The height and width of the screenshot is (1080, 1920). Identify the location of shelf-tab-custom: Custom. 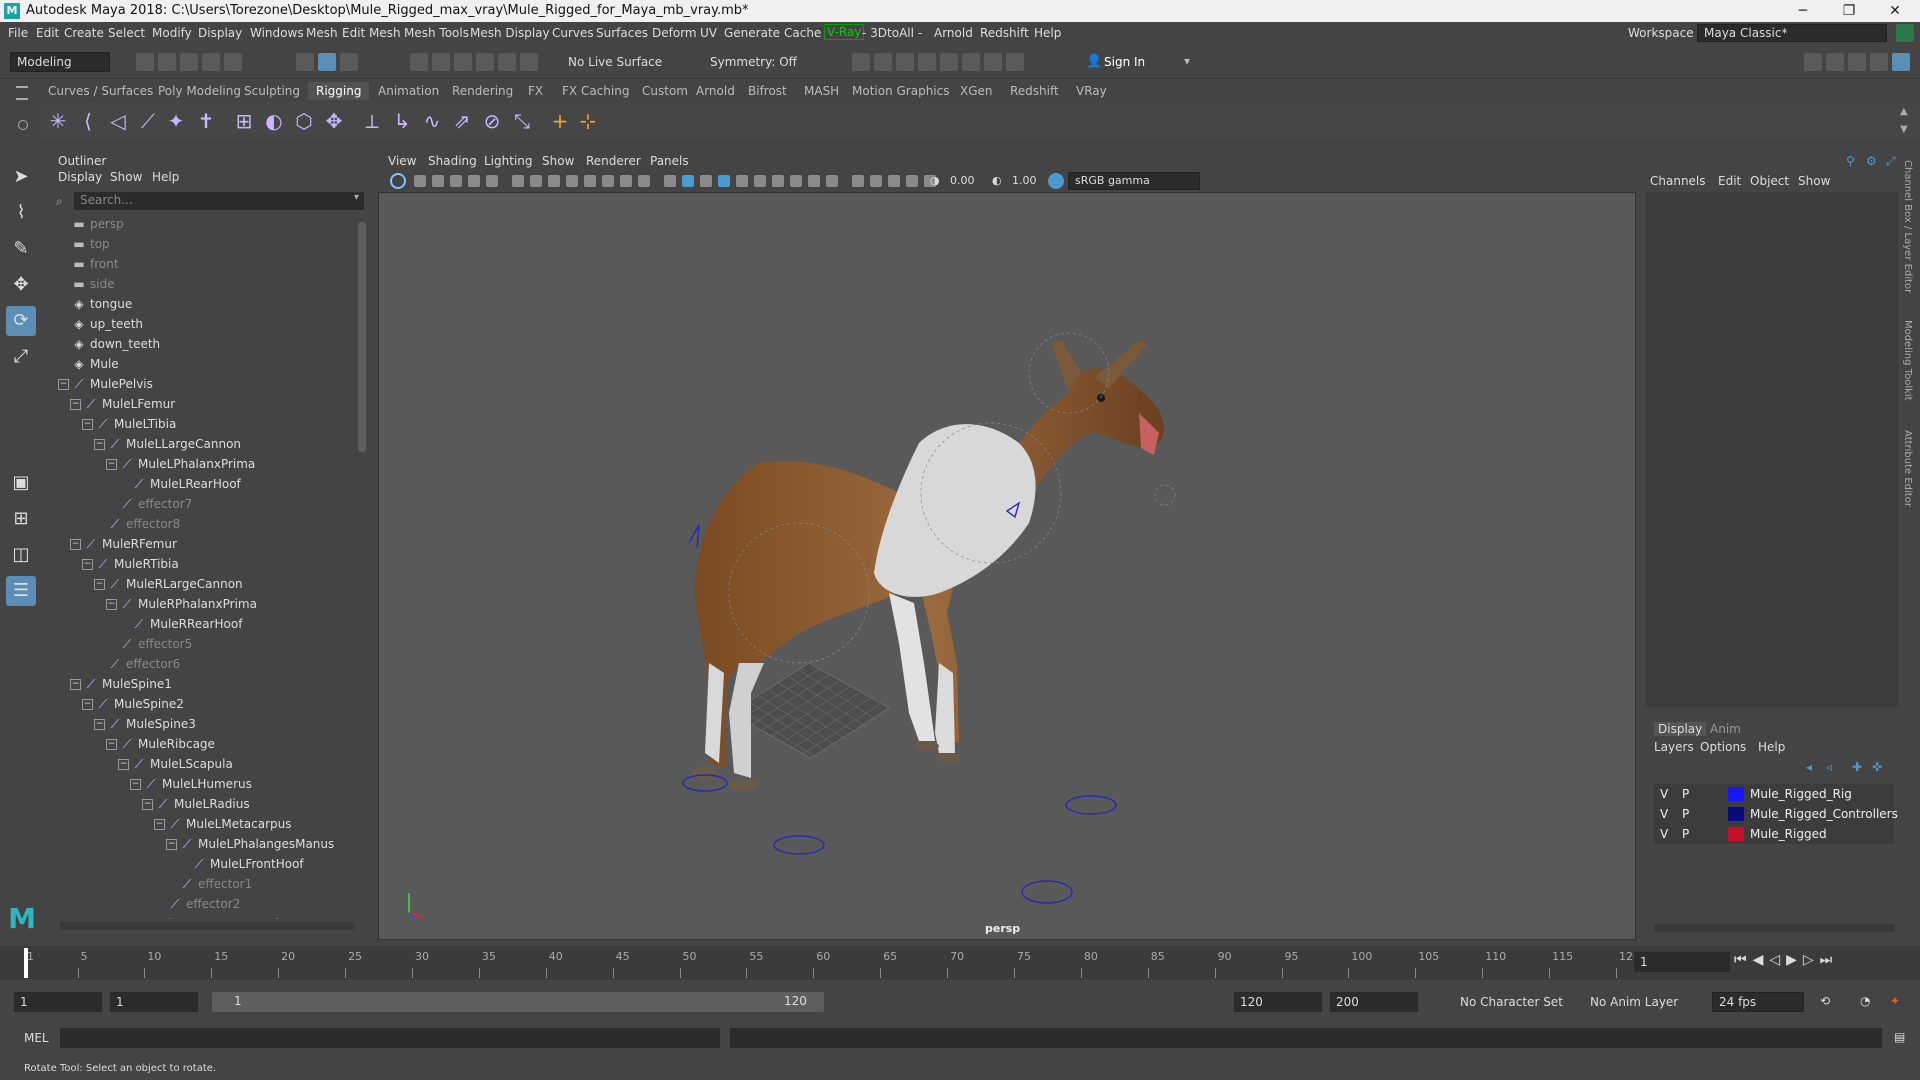
(665, 91).